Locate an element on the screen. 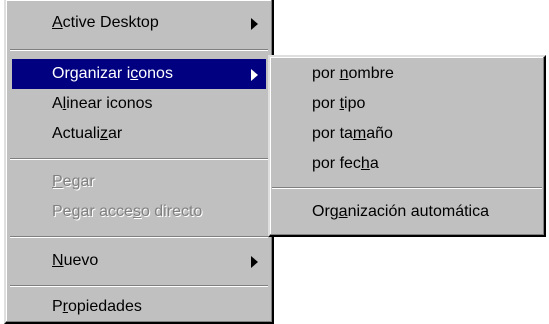 This screenshot has width=549, height=324. menu-item-label: por tamaño is located at coordinates (352, 133).